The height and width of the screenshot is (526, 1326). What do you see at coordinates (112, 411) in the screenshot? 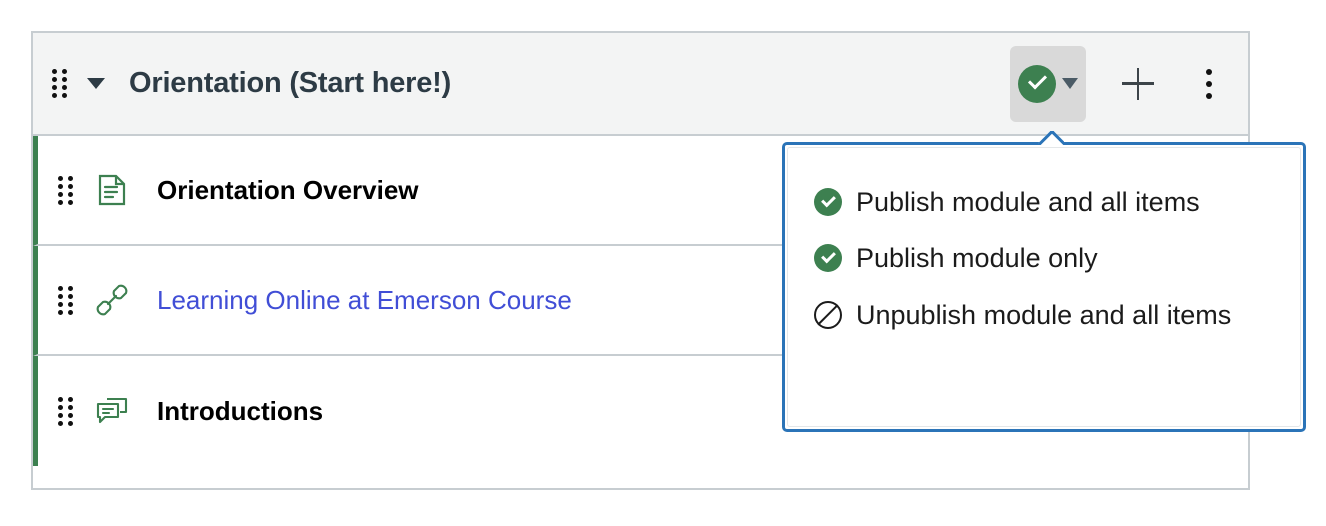
I see `discussion-icon` at bounding box center [112, 411].